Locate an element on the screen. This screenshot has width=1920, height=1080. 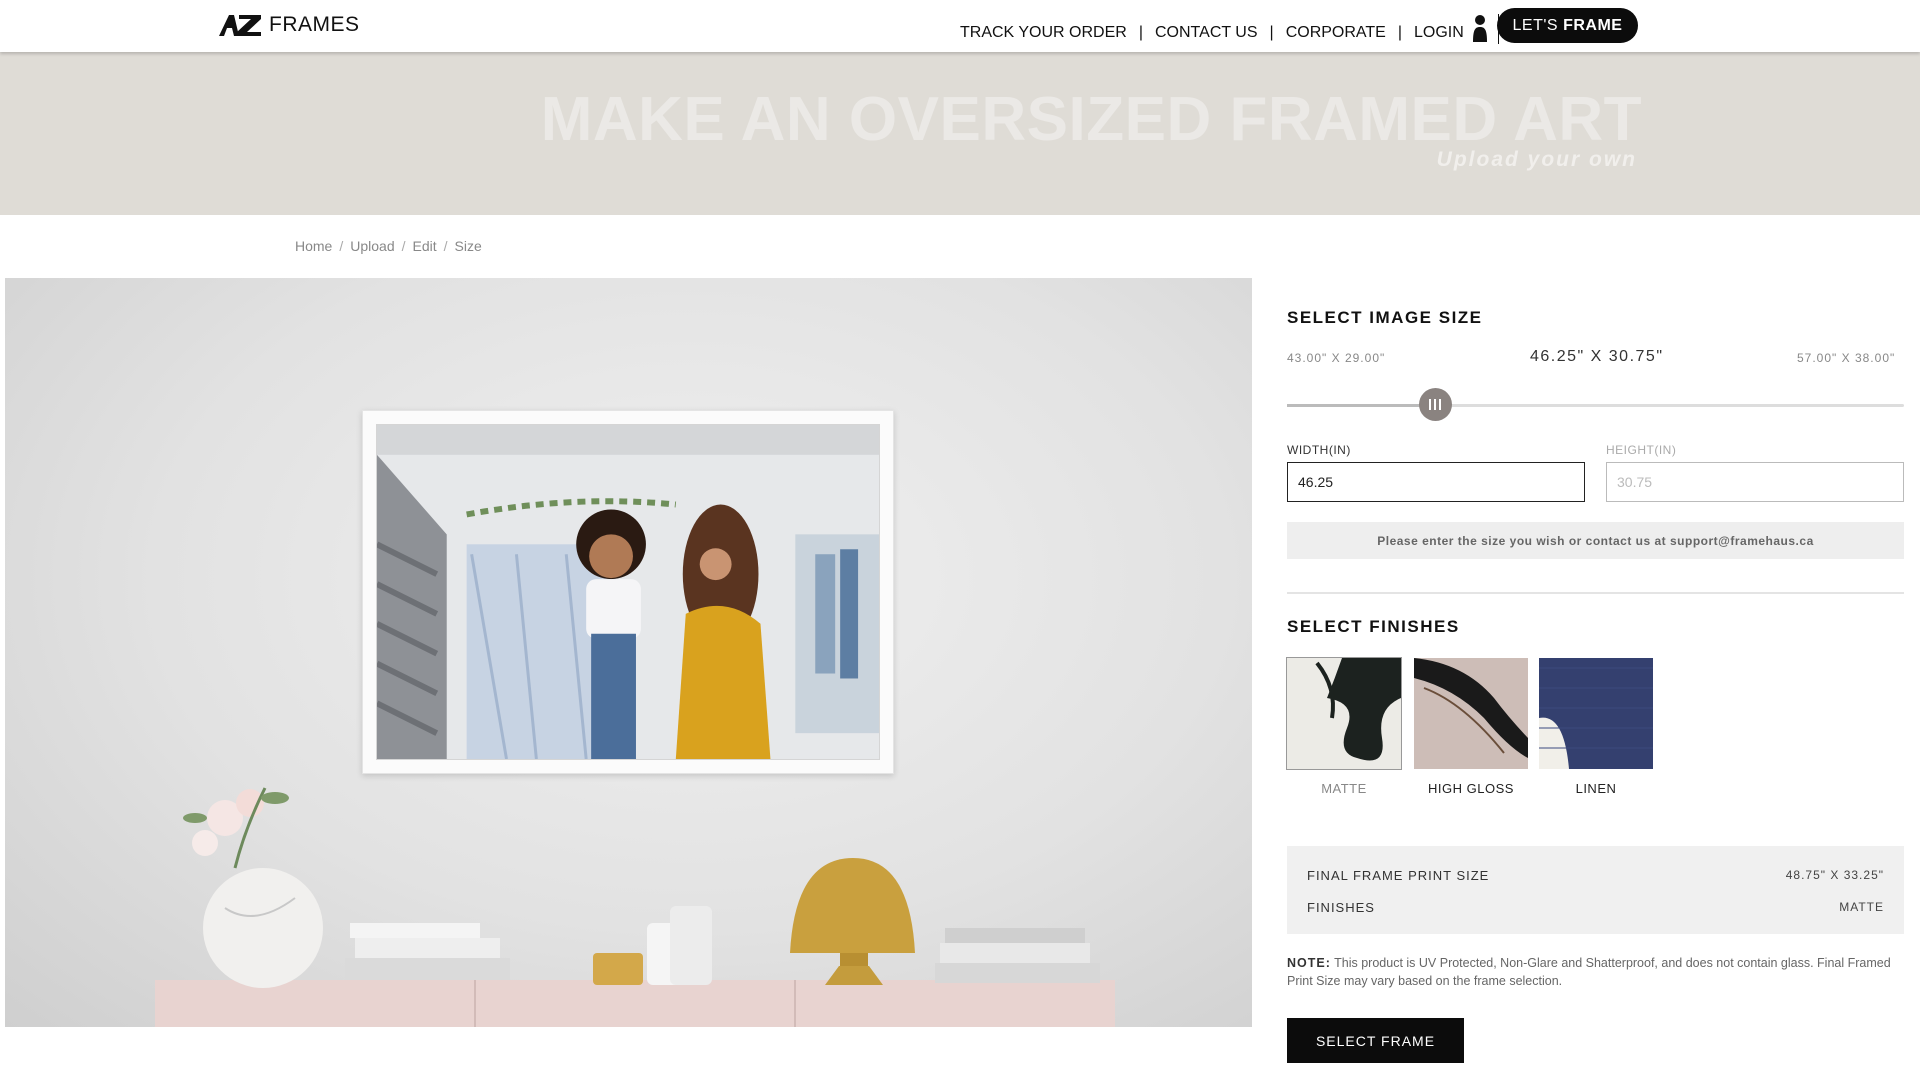
breadcrumb-home: Home is located at coordinates (313, 246).